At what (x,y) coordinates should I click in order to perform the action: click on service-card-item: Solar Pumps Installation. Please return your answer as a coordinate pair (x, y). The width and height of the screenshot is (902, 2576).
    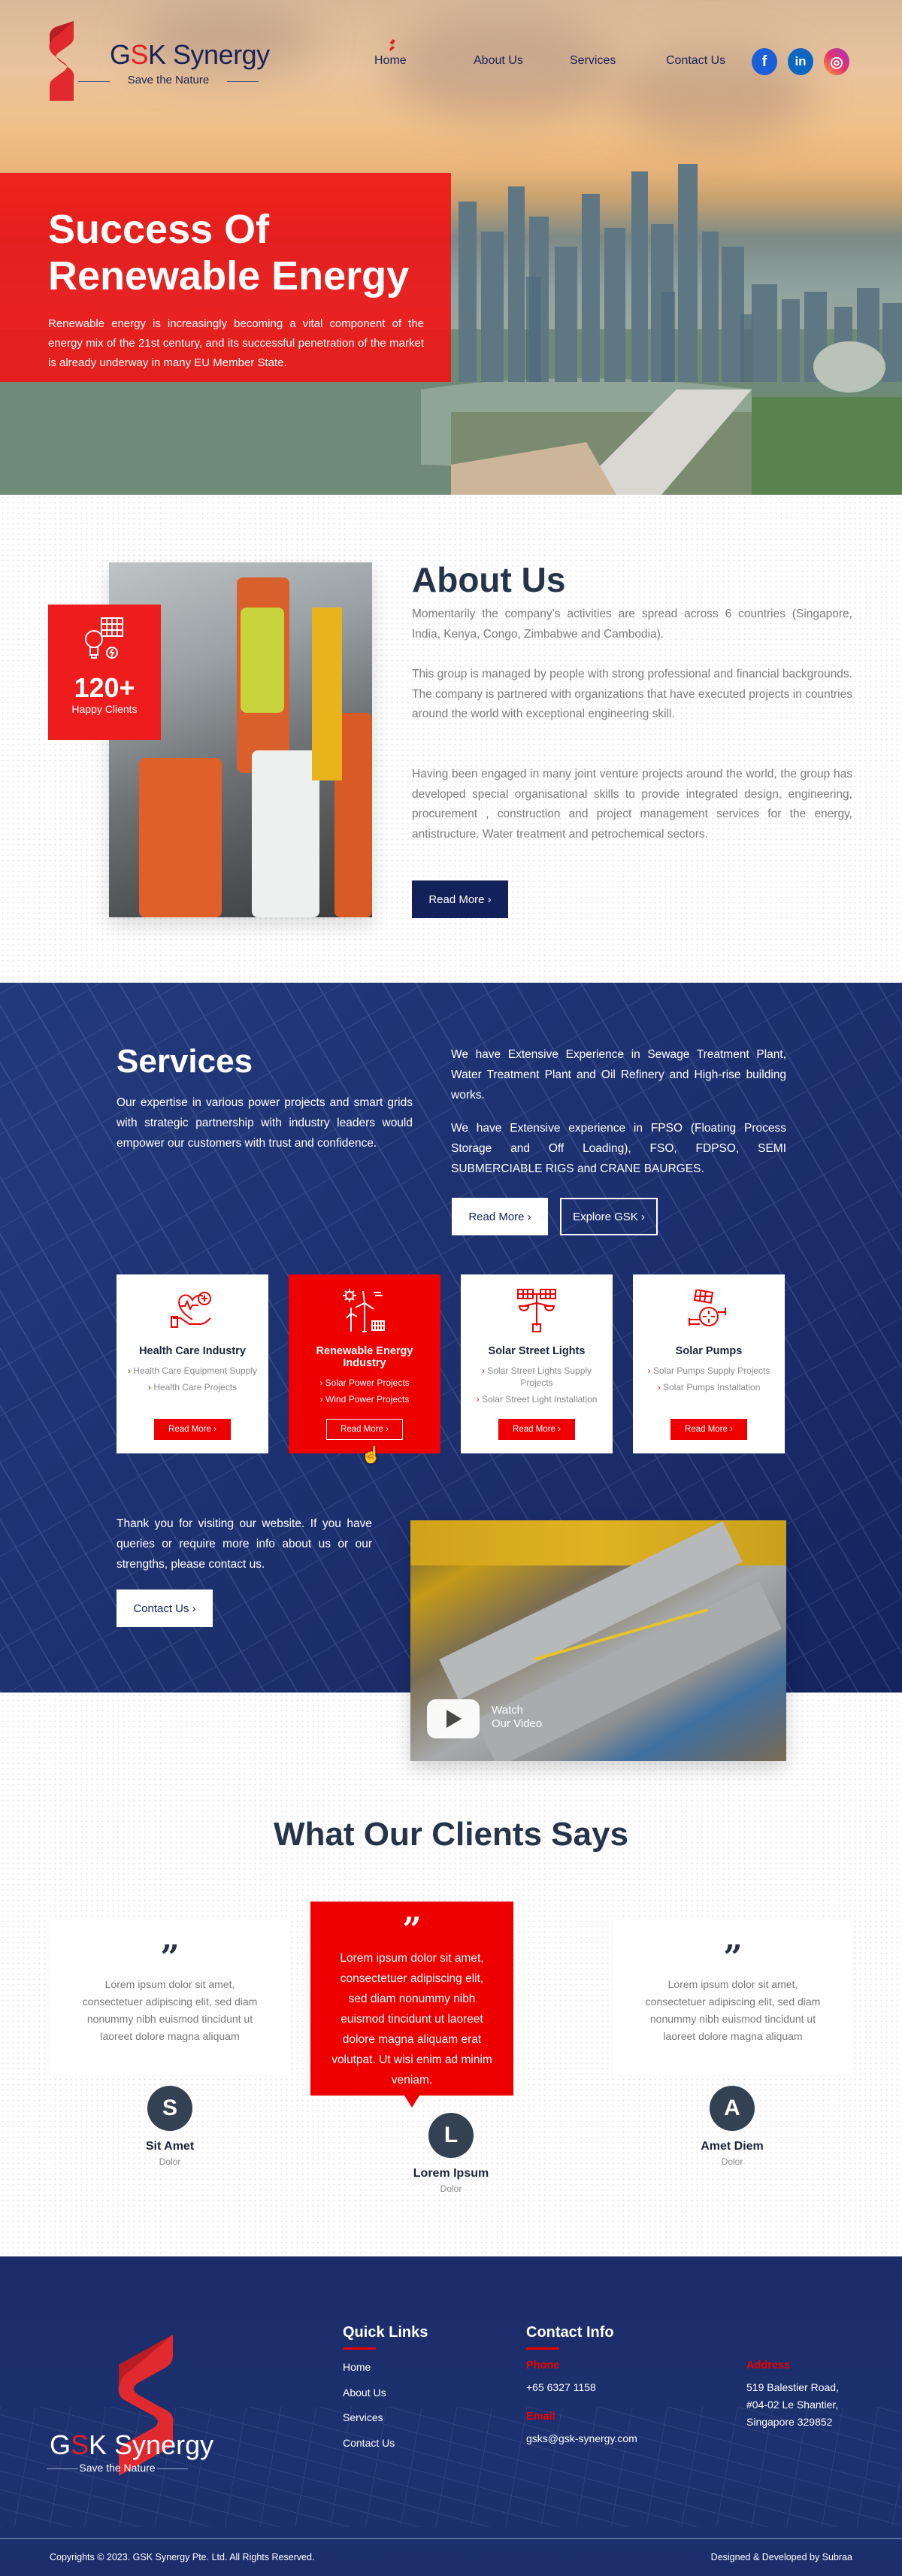
    Looking at the image, I should click on (709, 1387).